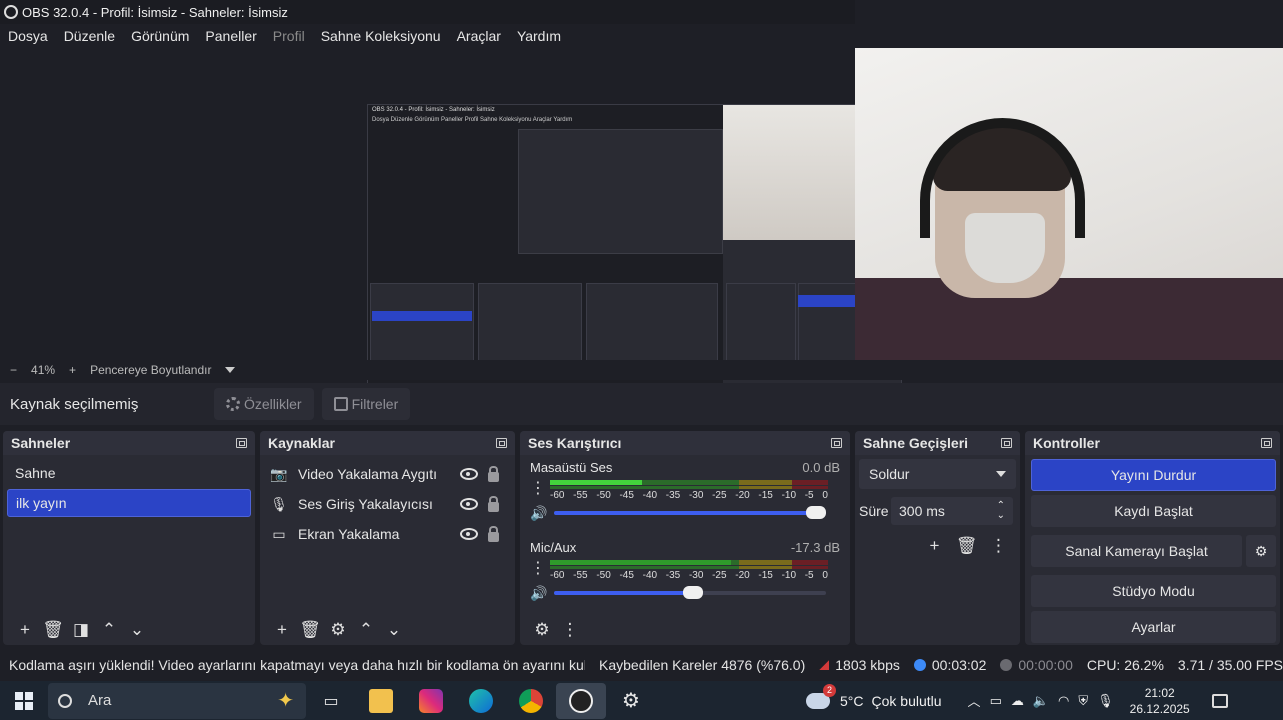 Image resolution: width=1283 pixels, height=720 pixels. I want to click on source-item-screen-capture: ▭ Ekran Yakalama, so click(387, 534).